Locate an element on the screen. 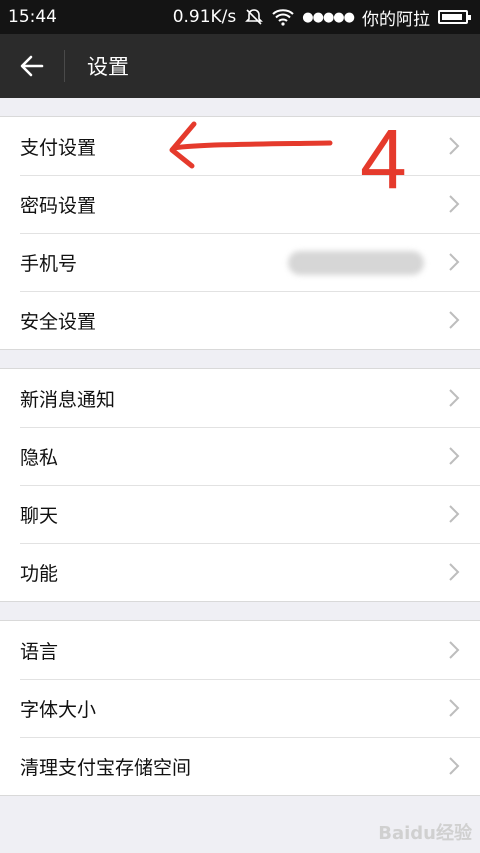 The height and width of the screenshot is (853, 480). settings-item-font-size: 字体大小 is located at coordinates (240, 708).